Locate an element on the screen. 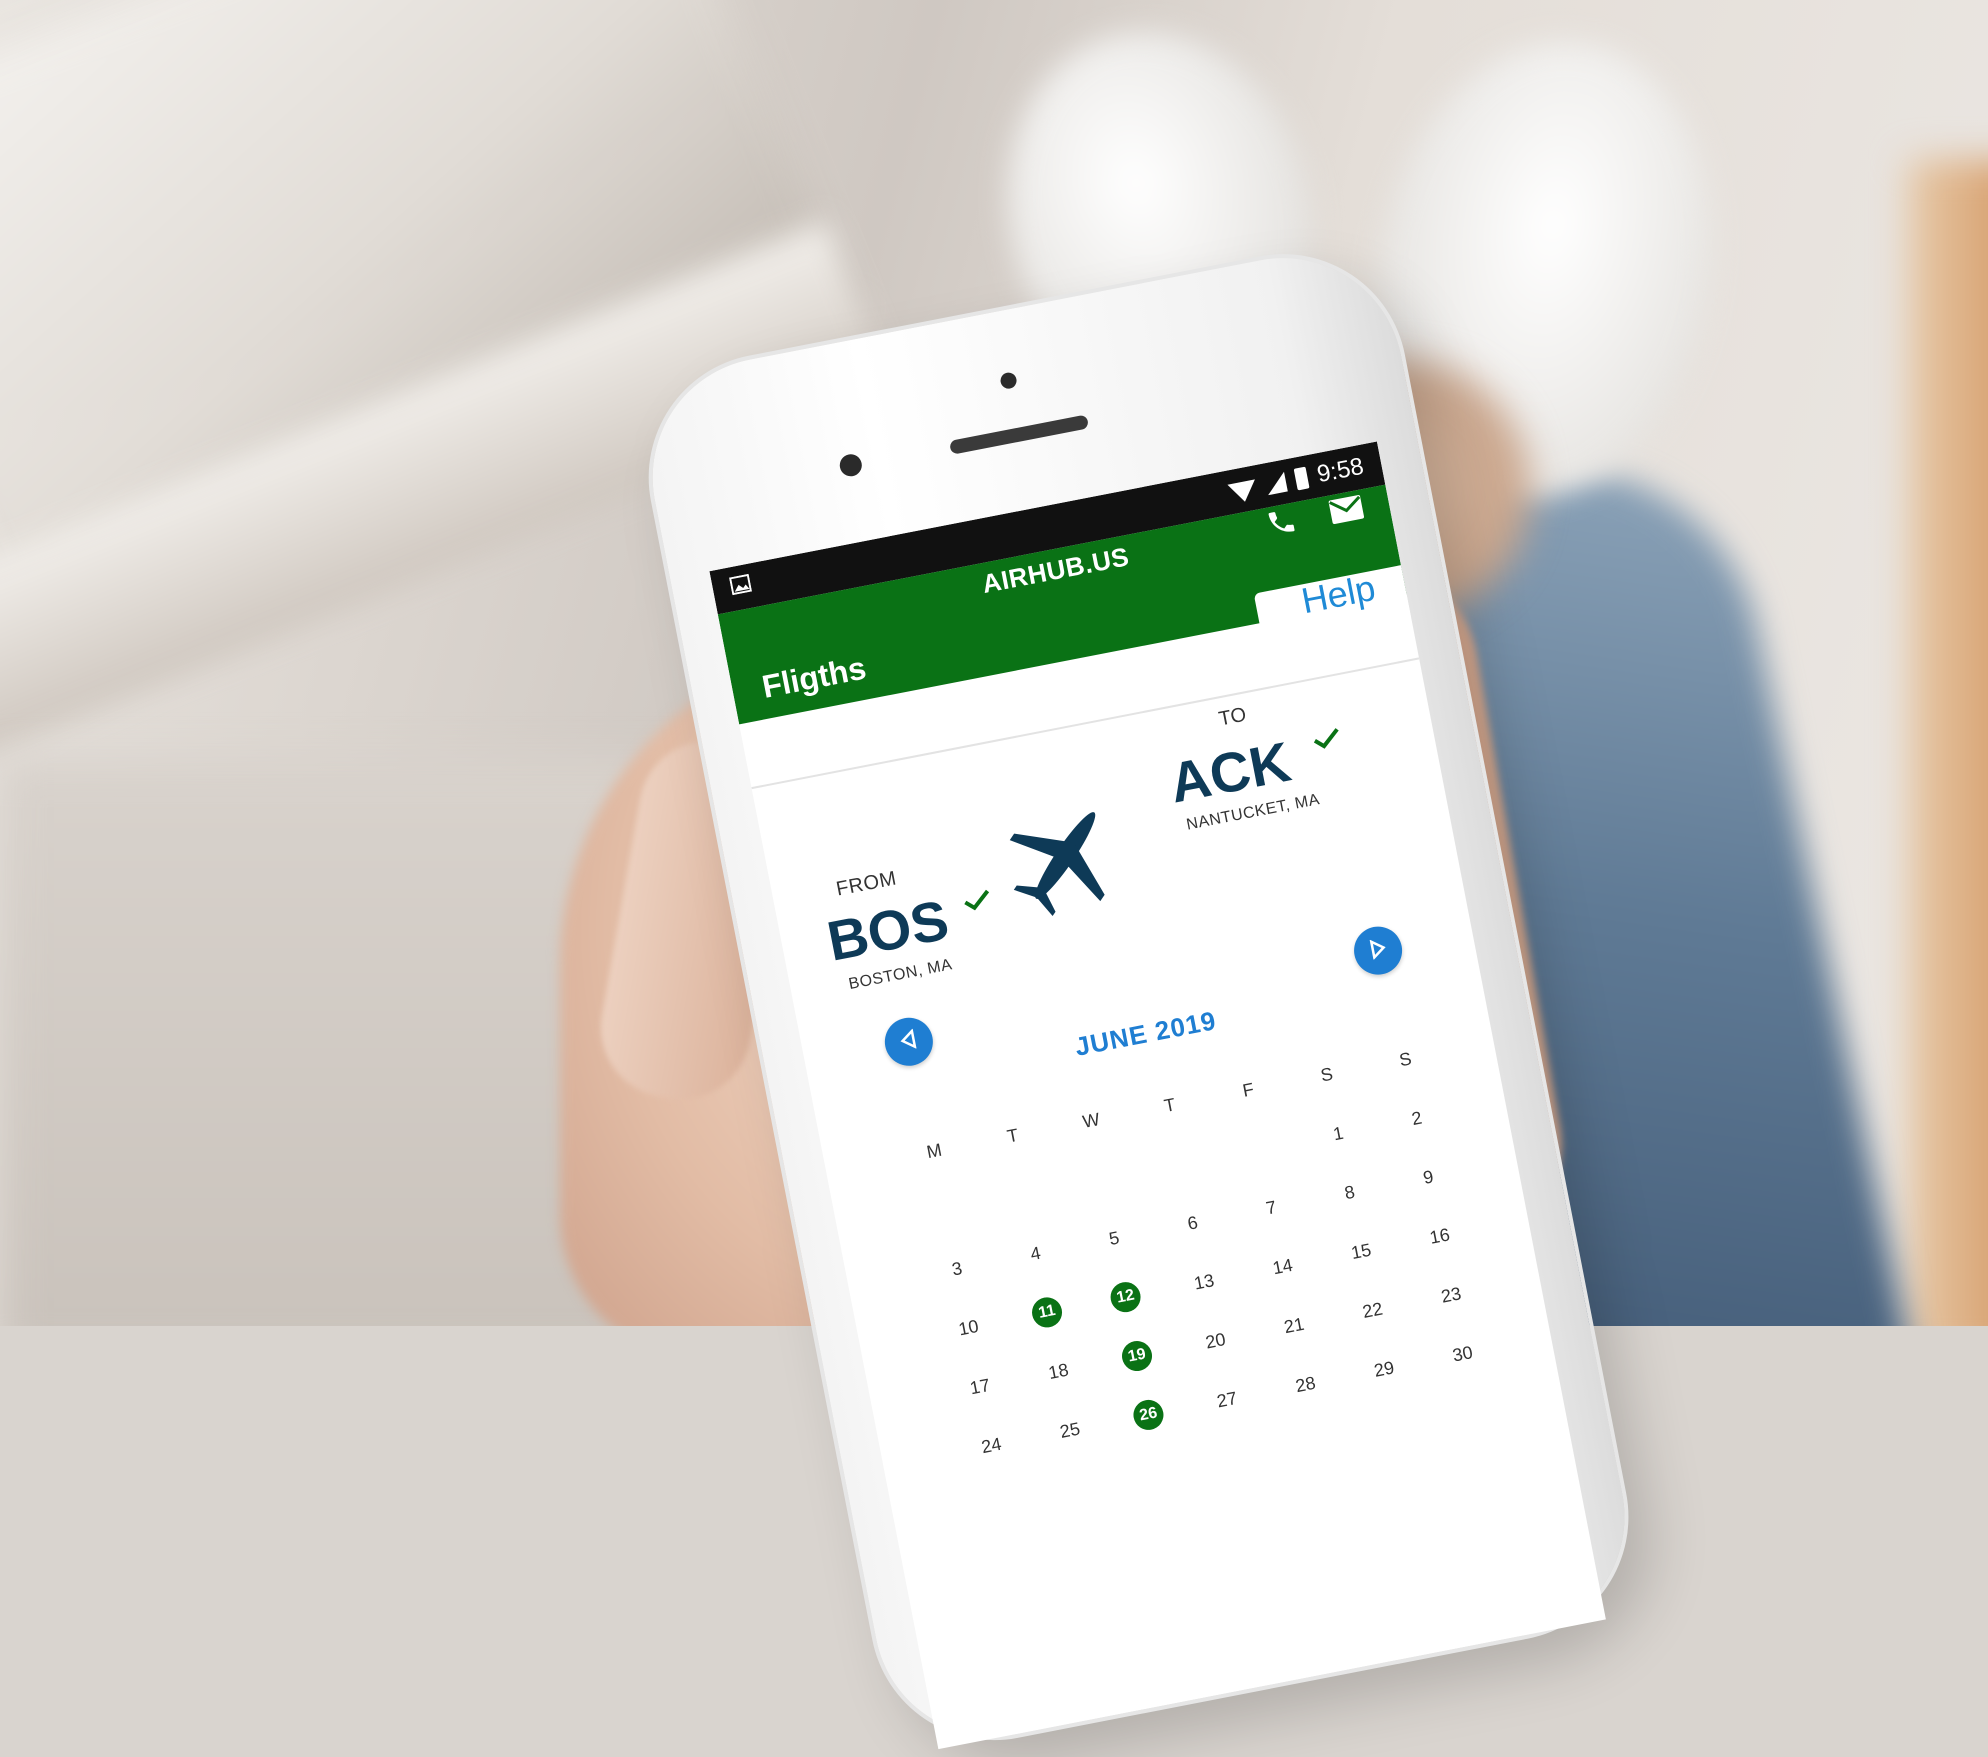 The image size is (1988, 1757). image-icon is located at coordinates (740, 587).